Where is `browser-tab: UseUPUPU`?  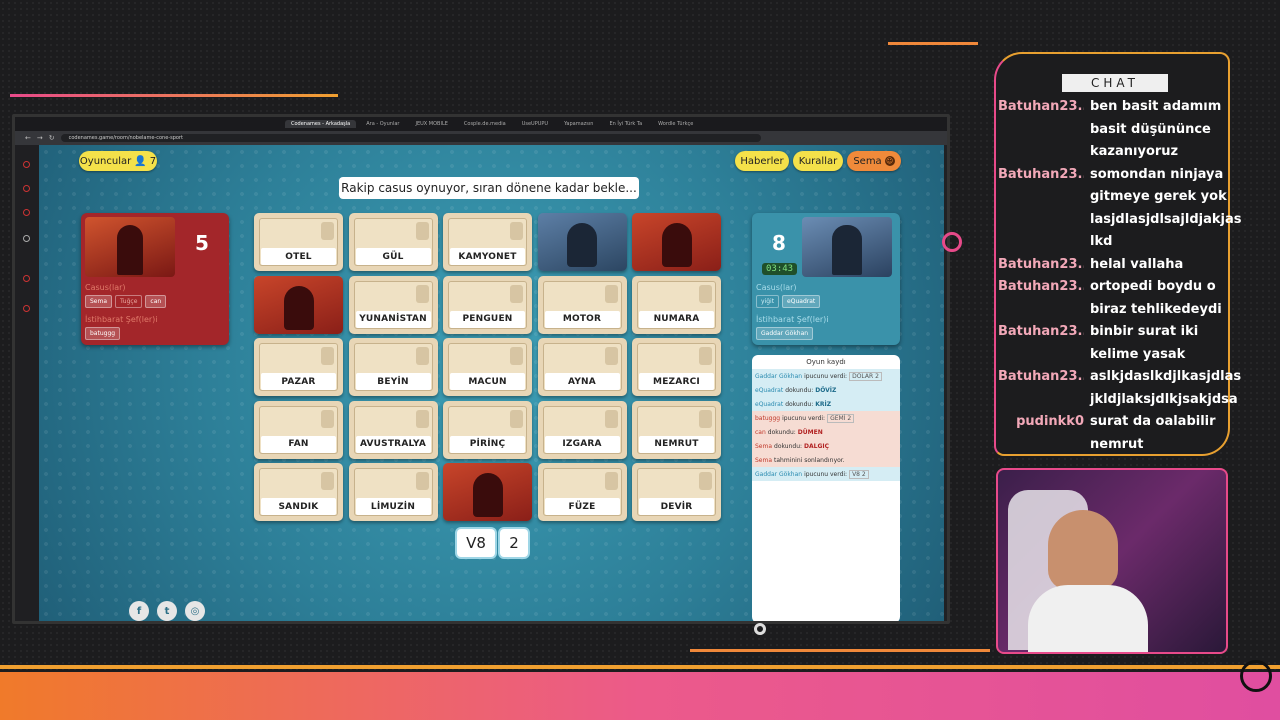
browser-tab: UseUPUPU is located at coordinates (535, 124).